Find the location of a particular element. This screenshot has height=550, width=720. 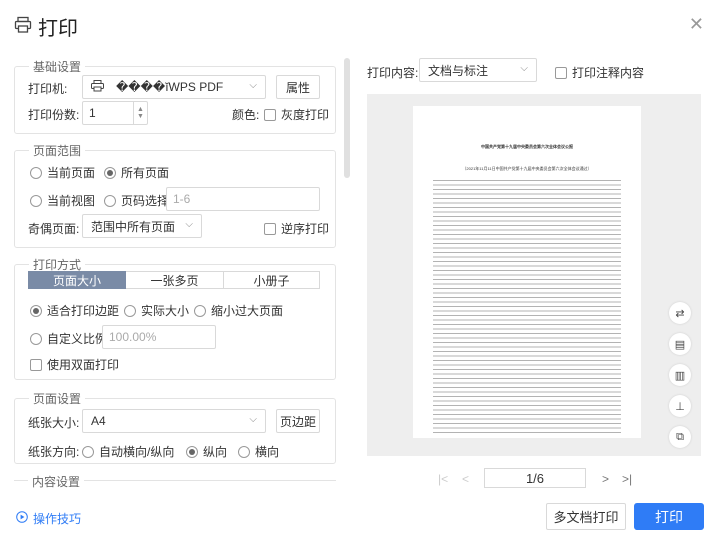

content-settings-legend: 内容设置 is located at coordinates (56, 481).